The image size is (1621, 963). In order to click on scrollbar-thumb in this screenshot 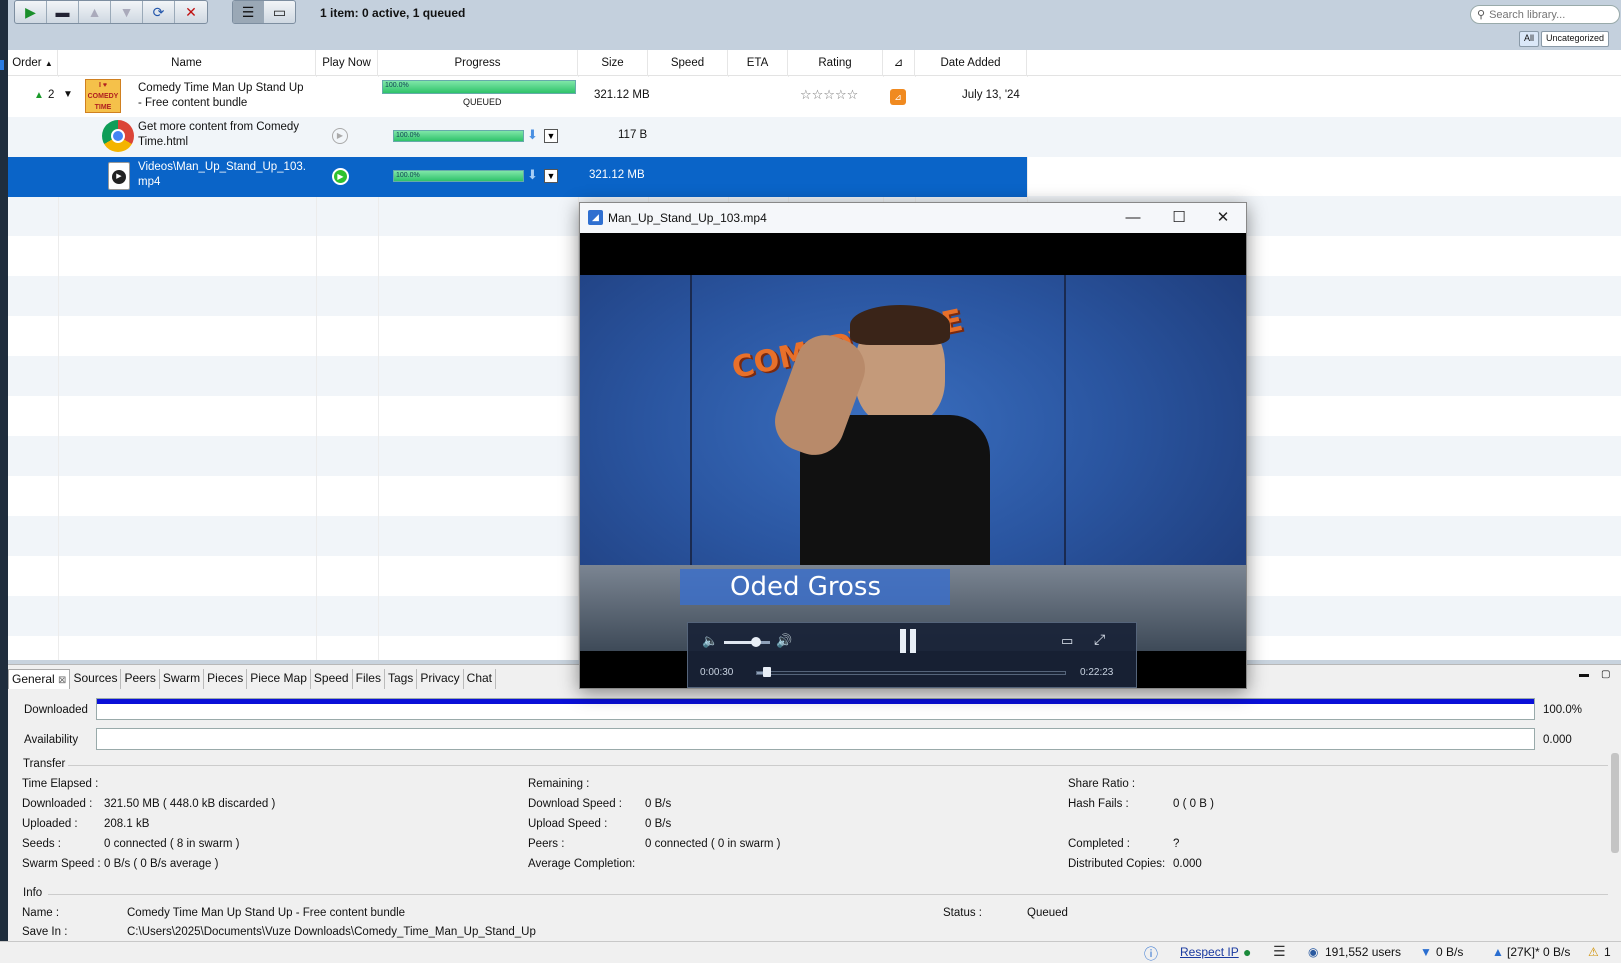, I will do `click(1615, 803)`.